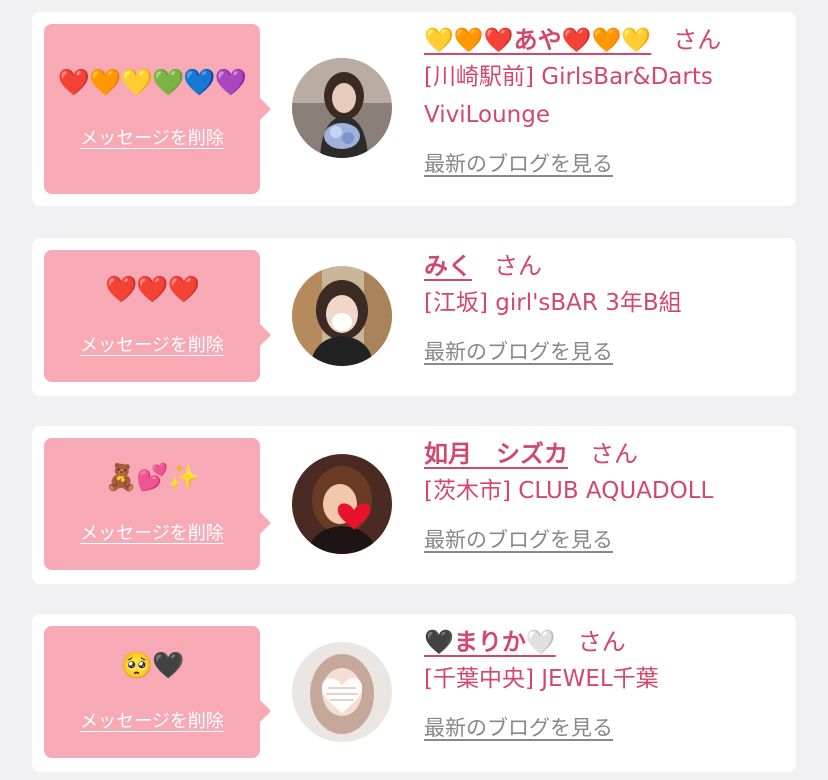 The image size is (828, 780). What do you see at coordinates (152, 666) in the screenshot?
I see `message-emoji: 🥺🖤` at bounding box center [152, 666].